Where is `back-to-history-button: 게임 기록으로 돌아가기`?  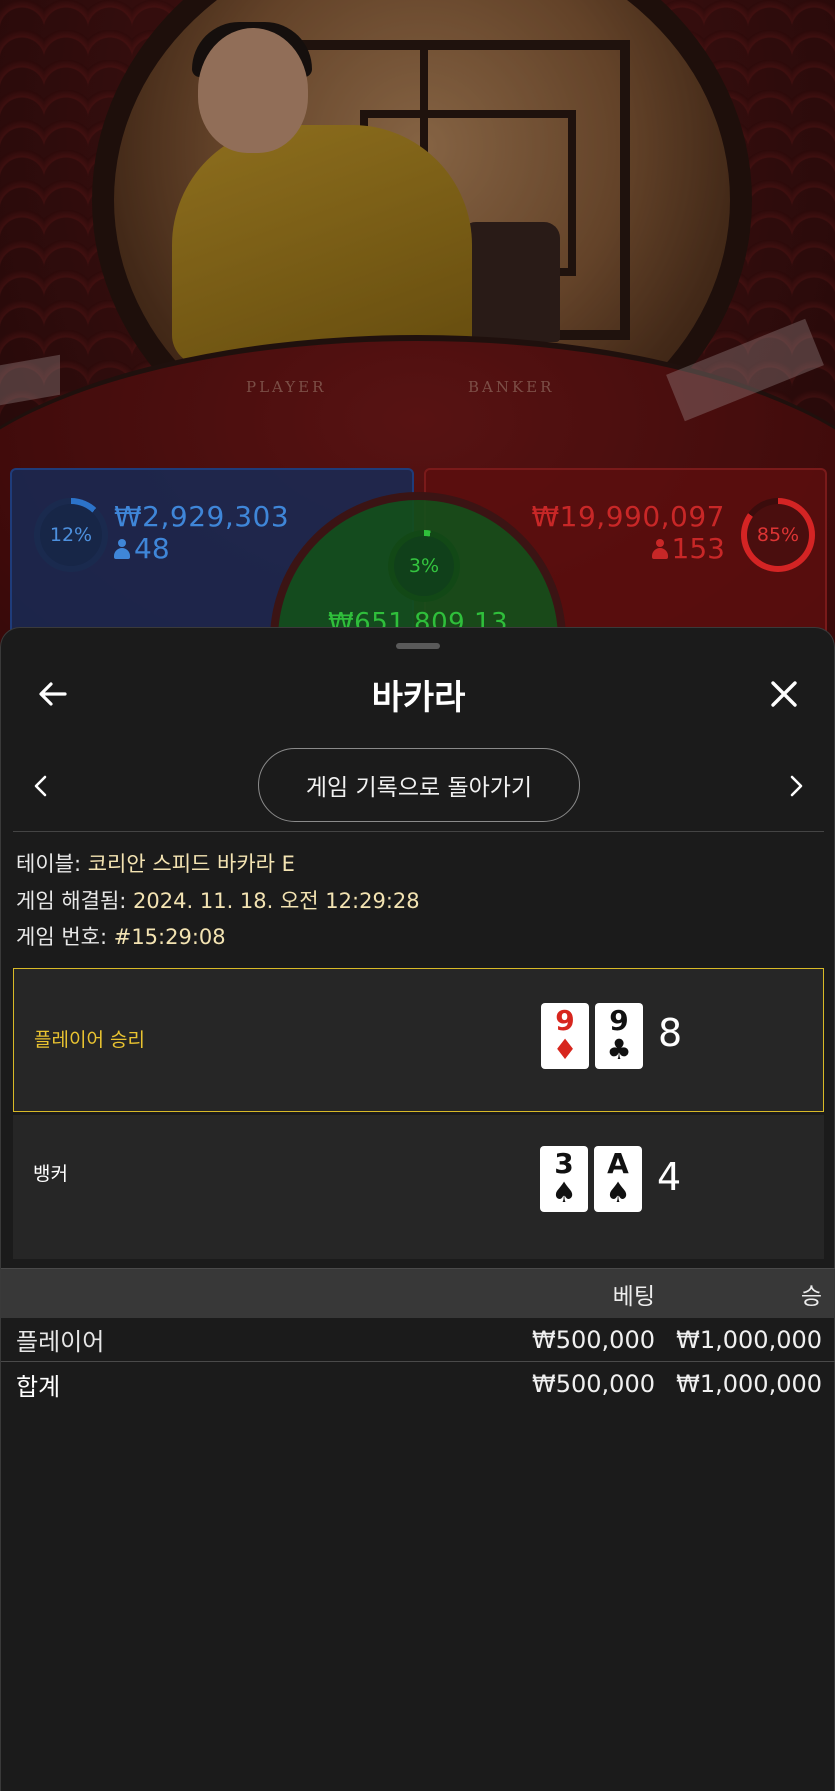 back-to-history-button: 게임 기록으로 돌아가기 is located at coordinates (419, 785).